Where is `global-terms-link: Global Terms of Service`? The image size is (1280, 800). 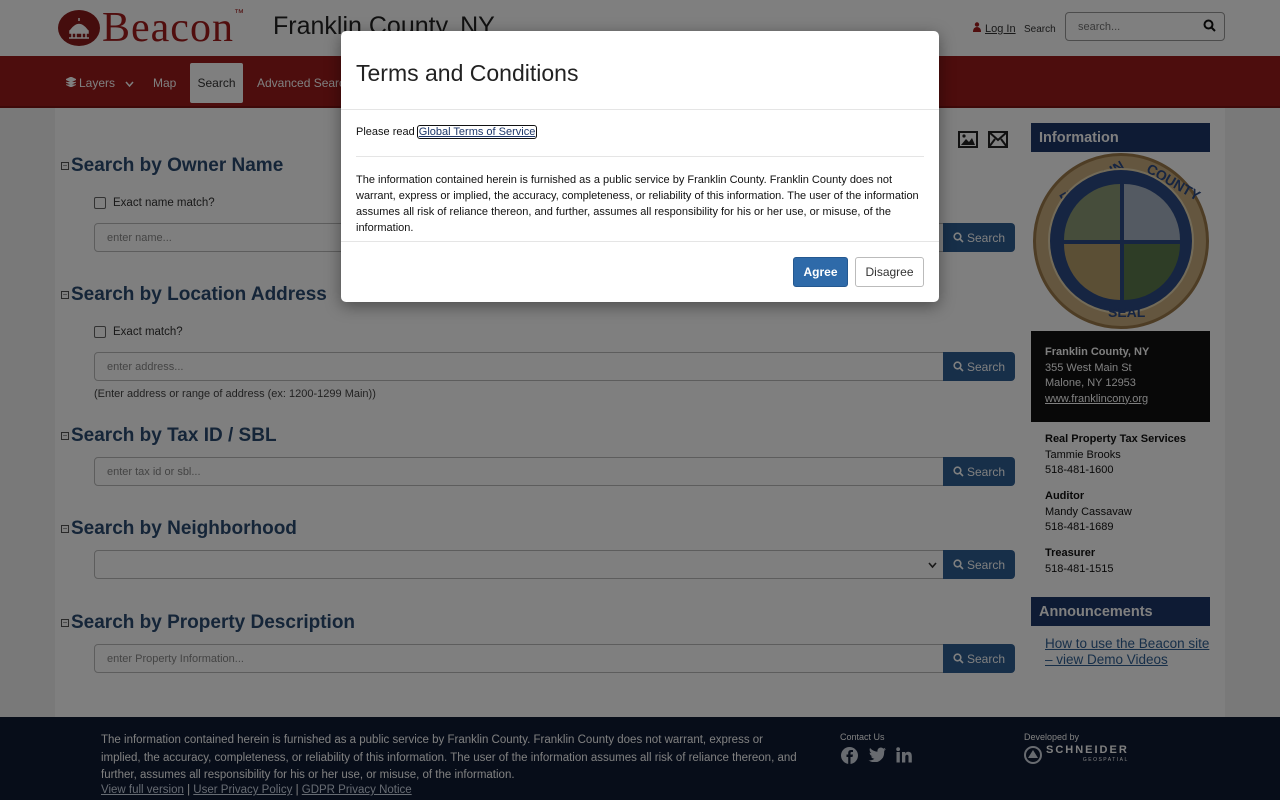 global-terms-link: Global Terms of Service is located at coordinates (477, 132).